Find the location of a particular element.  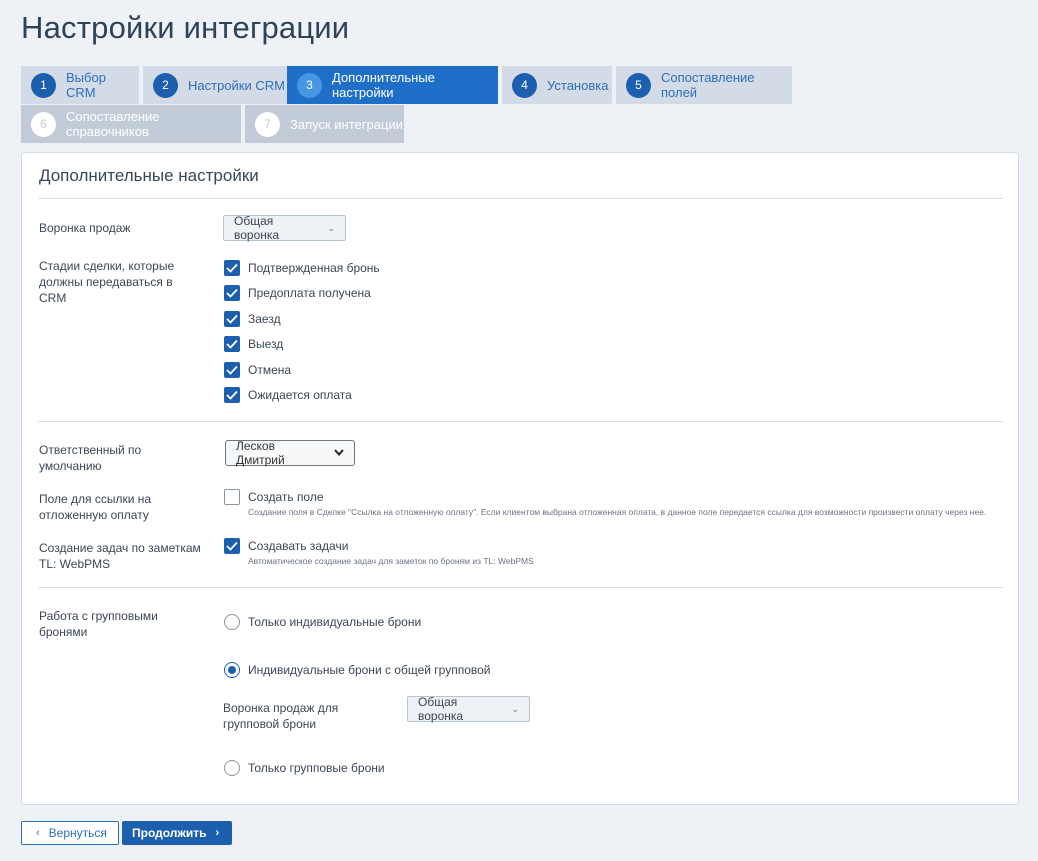

tasks-label: Создание задач по заметкам TL: WebPMS is located at coordinates (120, 556).